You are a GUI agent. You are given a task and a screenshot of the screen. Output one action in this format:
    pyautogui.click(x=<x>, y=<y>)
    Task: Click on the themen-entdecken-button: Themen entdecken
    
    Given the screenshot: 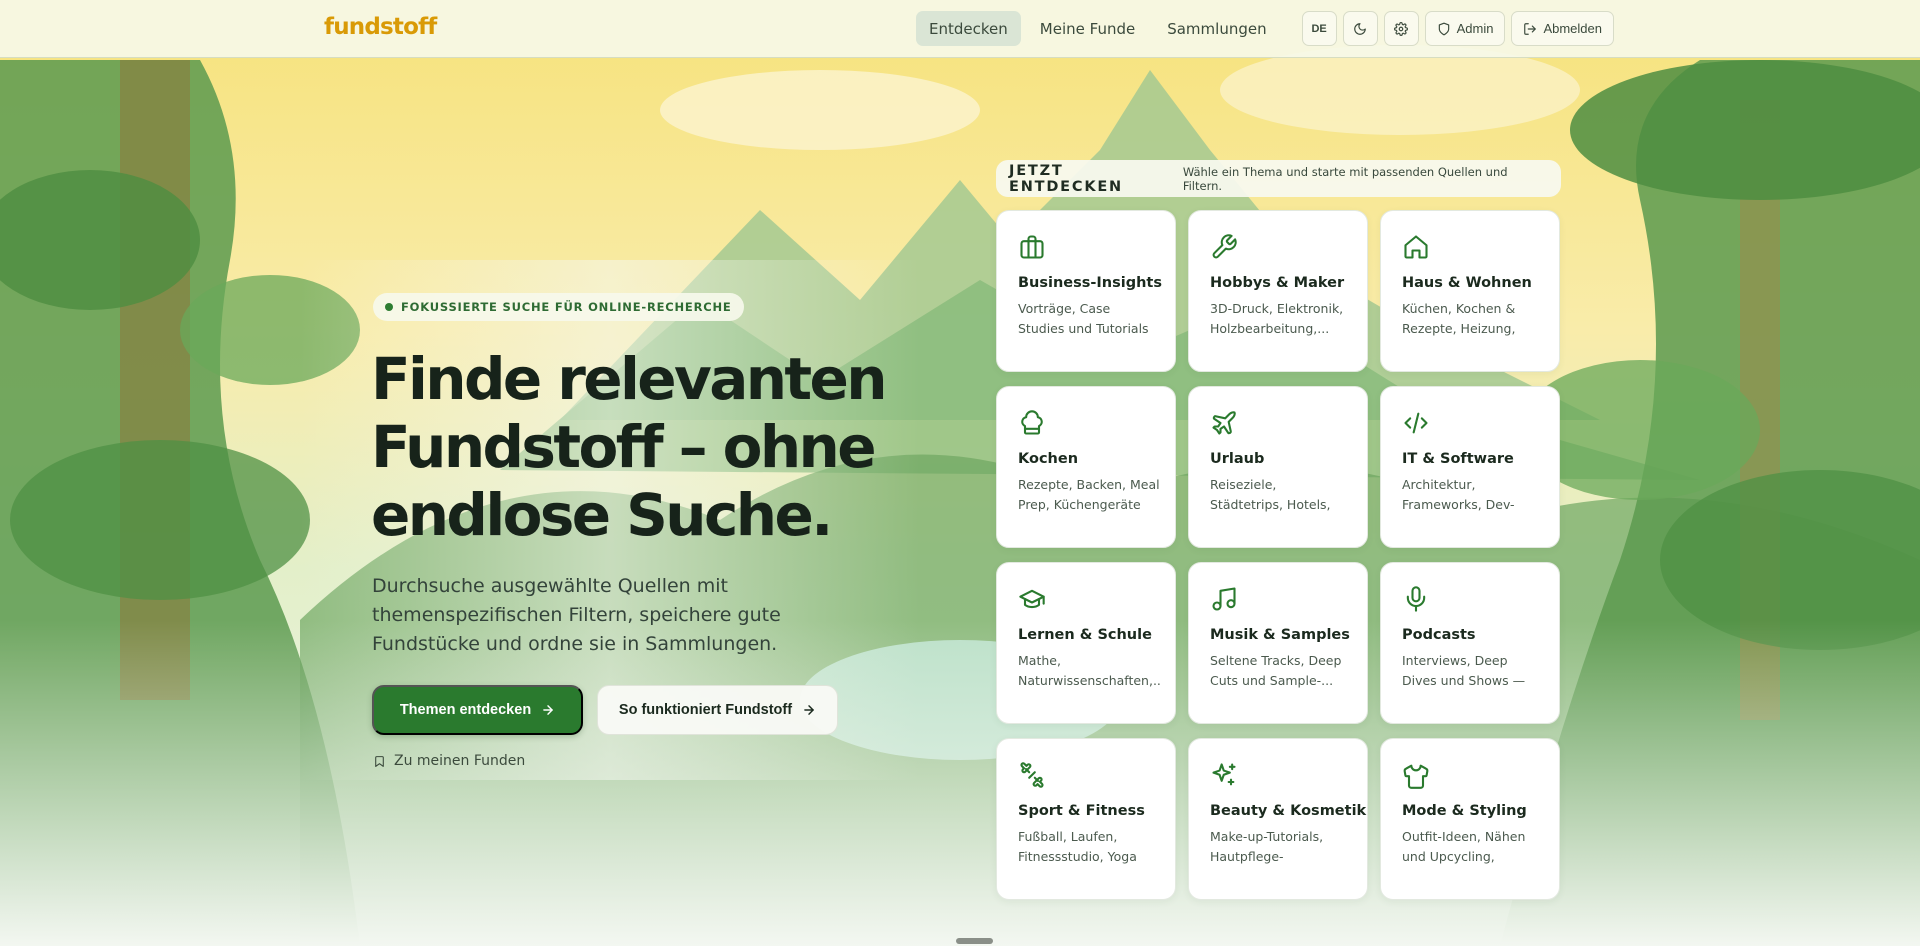 What is the action you would take?
    pyautogui.click(x=477, y=710)
    